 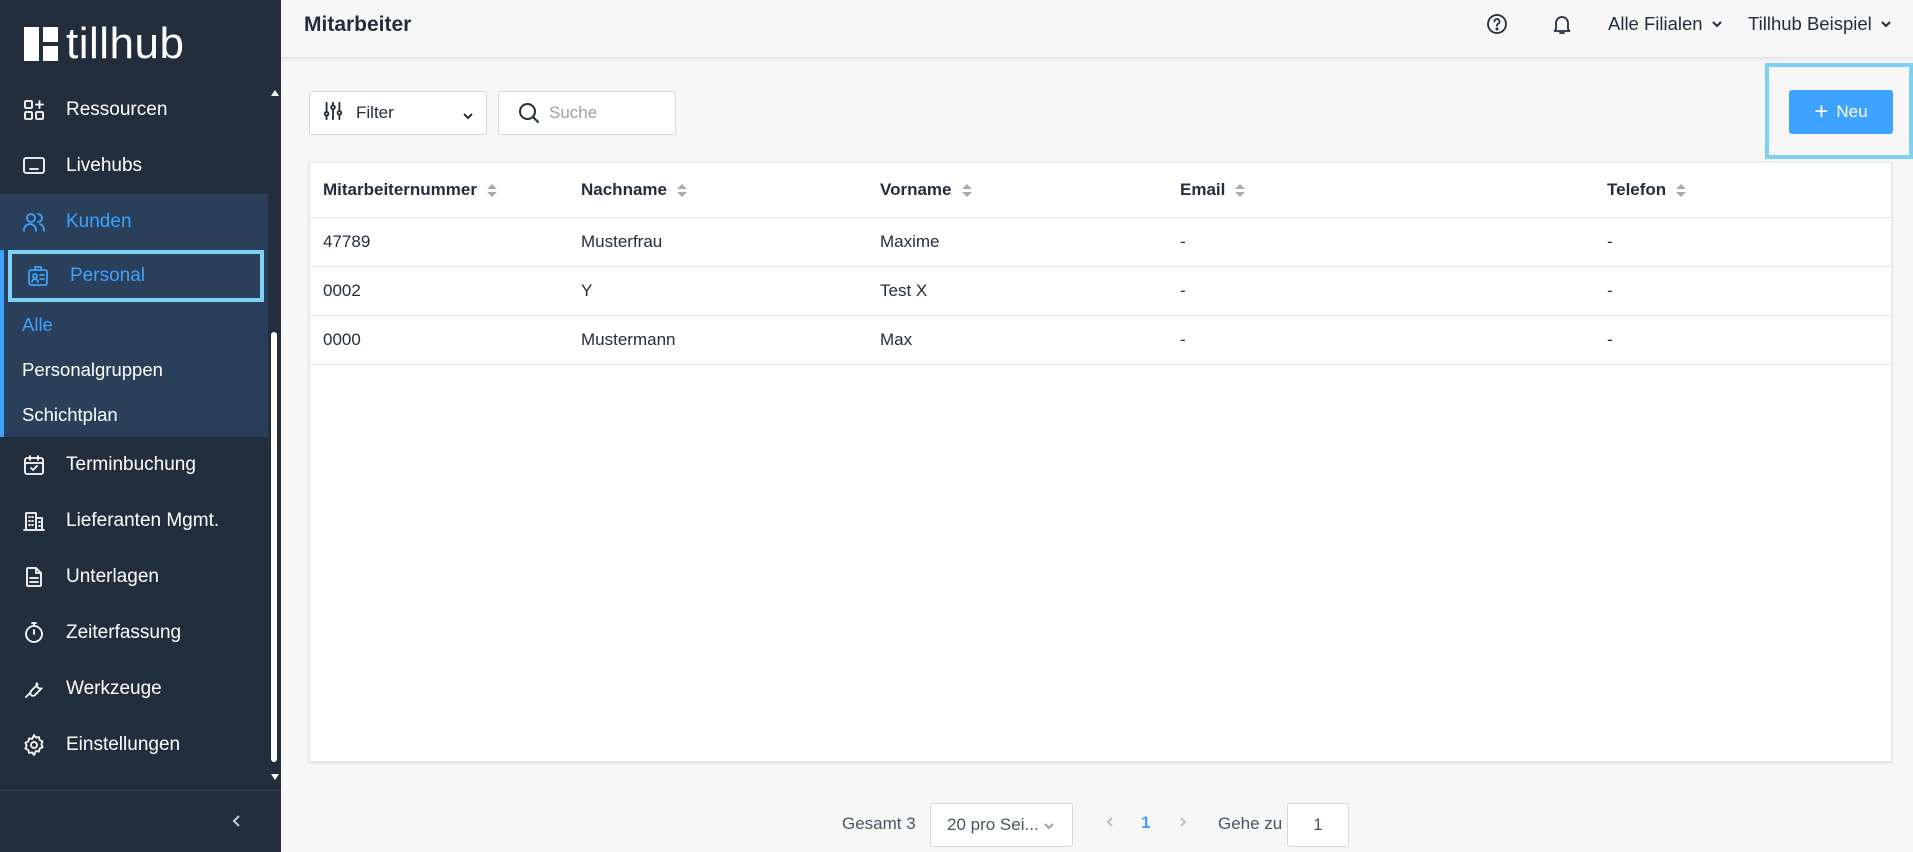 What do you see at coordinates (375, 112) in the screenshot?
I see `filter-label: Filter` at bounding box center [375, 112].